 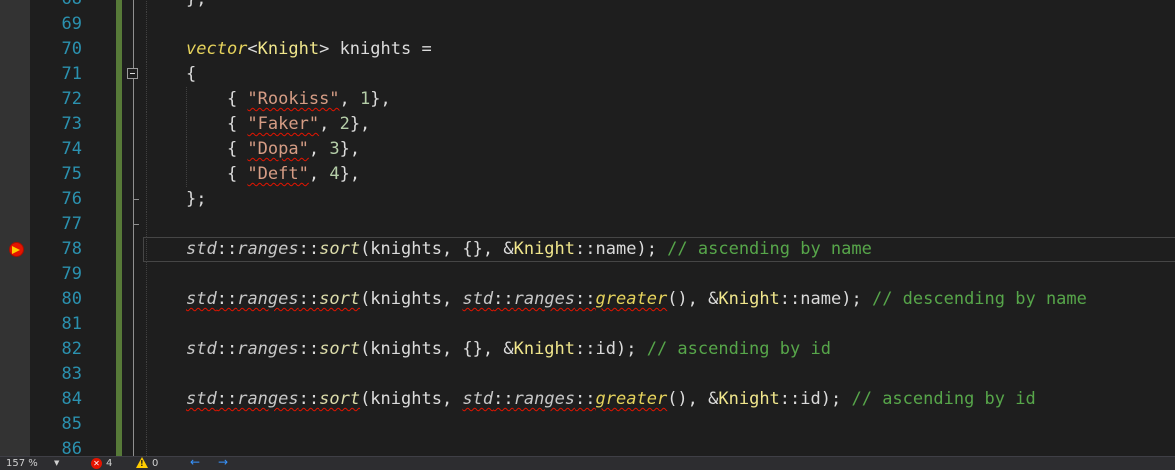 What do you see at coordinates (71, 149) in the screenshot?
I see `line-number: 74` at bounding box center [71, 149].